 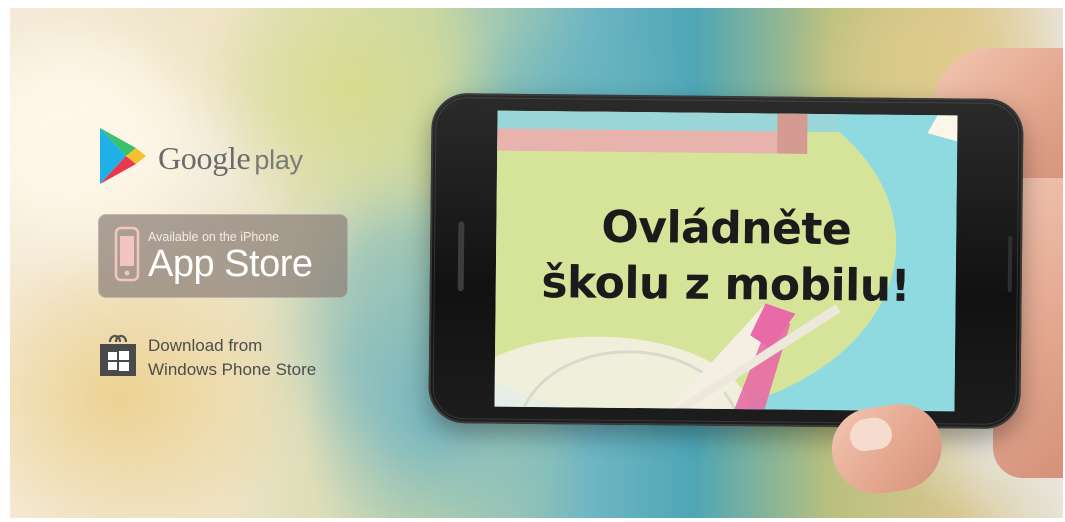 I want to click on app-store-small-label: Available on the iPhone, so click(x=214, y=237).